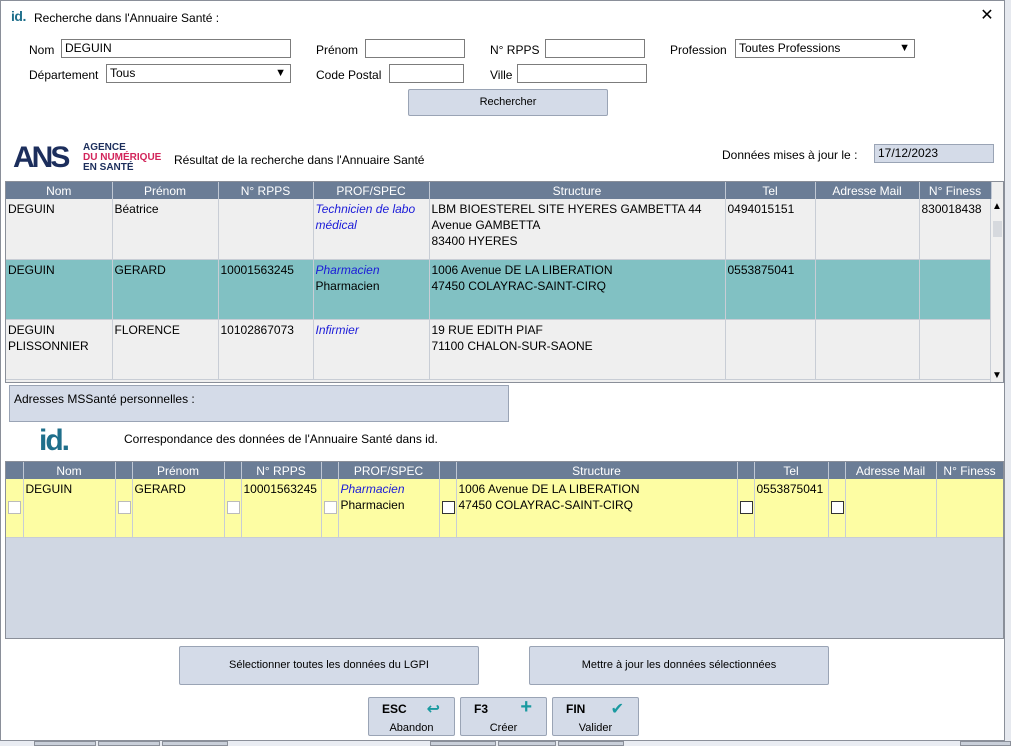 This screenshot has width=1011, height=746. Describe the element at coordinates (996, 290) in the screenshot. I see `results-scrollbar: ▲ ▼` at that location.